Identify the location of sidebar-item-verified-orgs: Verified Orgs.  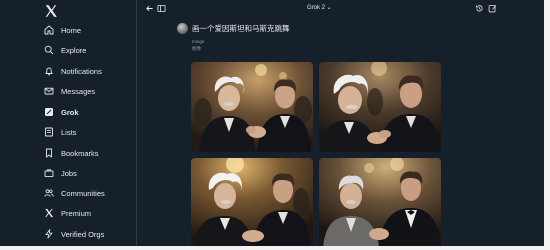
(74, 234).